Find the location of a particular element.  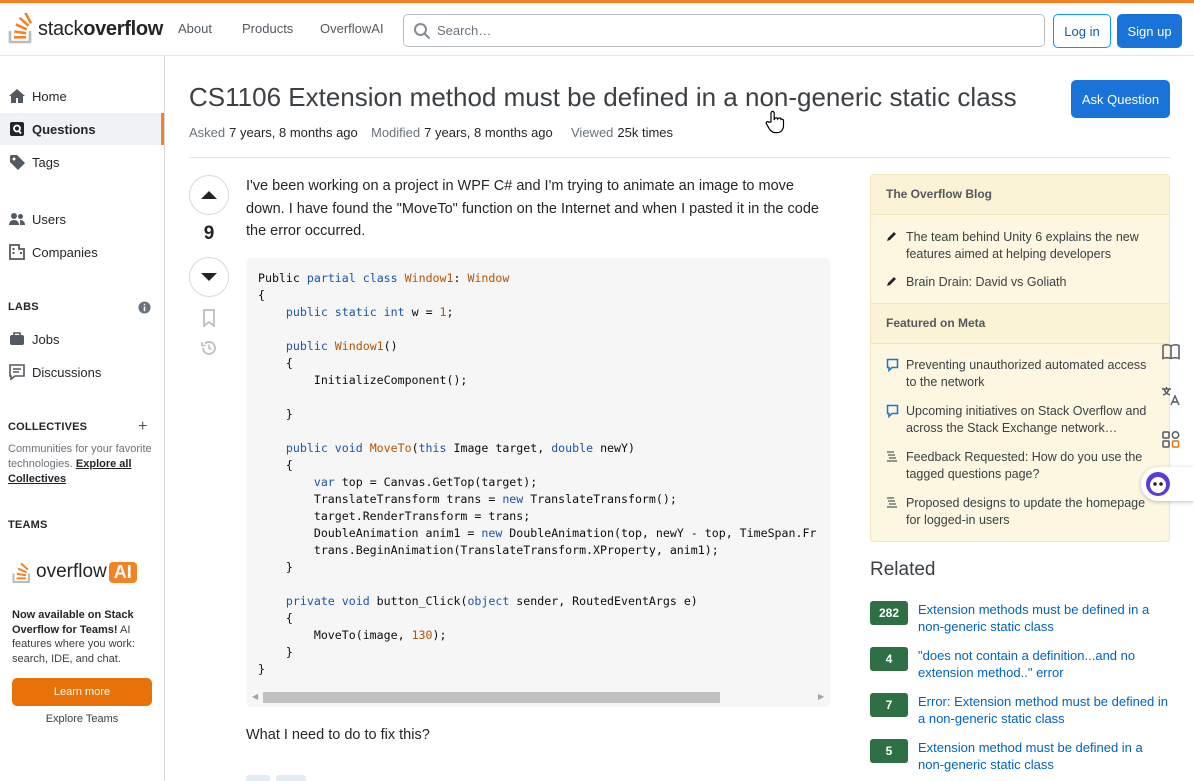

ask-question-button: Ask Question is located at coordinates (1120, 99).